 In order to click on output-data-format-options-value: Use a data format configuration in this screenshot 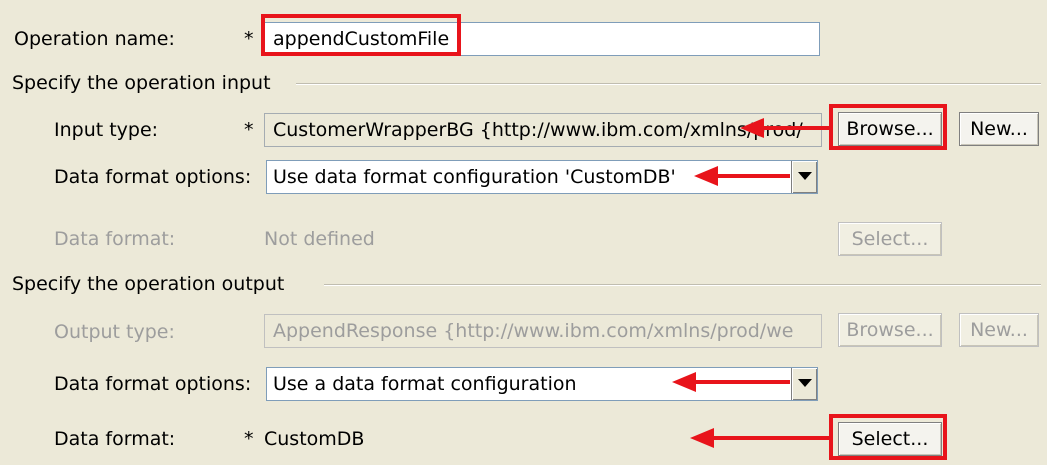, I will do `click(425, 384)`.